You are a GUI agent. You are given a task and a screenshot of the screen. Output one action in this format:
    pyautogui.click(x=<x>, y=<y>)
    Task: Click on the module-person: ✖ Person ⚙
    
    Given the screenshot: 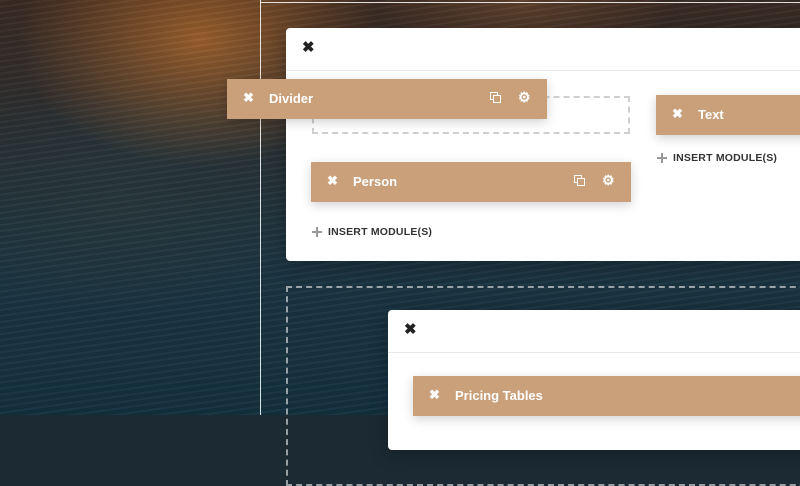 What is the action you would take?
    pyautogui.click(x=471, y=182)
    